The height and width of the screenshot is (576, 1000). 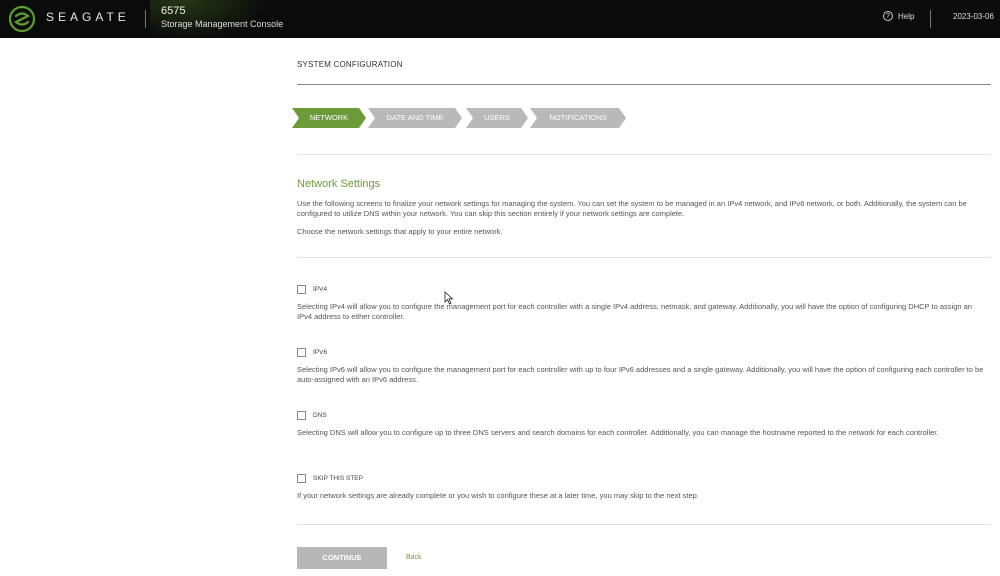 What do you see at coordinates (644, 84) in the screenshot?
I see `title-divider` at bounding box center [644, 84].